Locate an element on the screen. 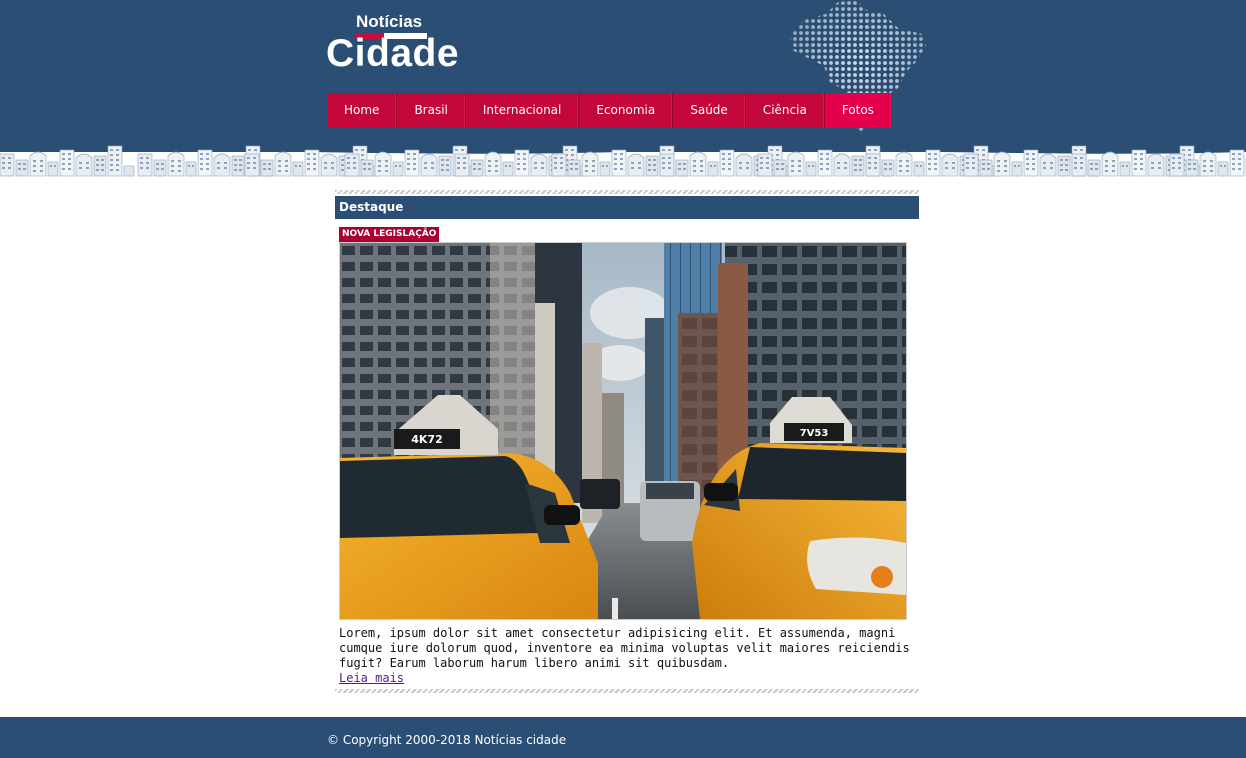 The image size is (1246, 758). nav-item-economia: Economia is located at coordinates (626, 110).